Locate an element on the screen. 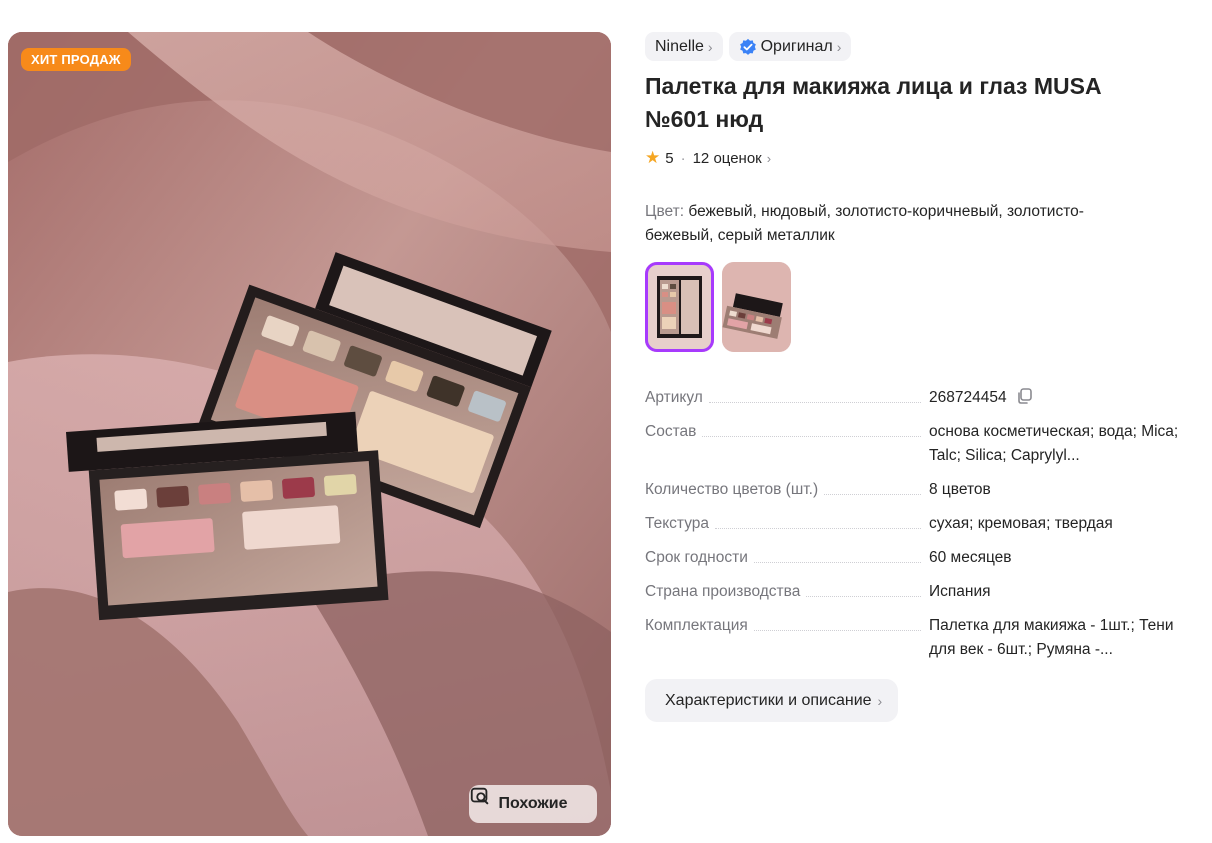  spec-row: Текстура сухая; кремовая; твердая is located at coordinates (915, 524).